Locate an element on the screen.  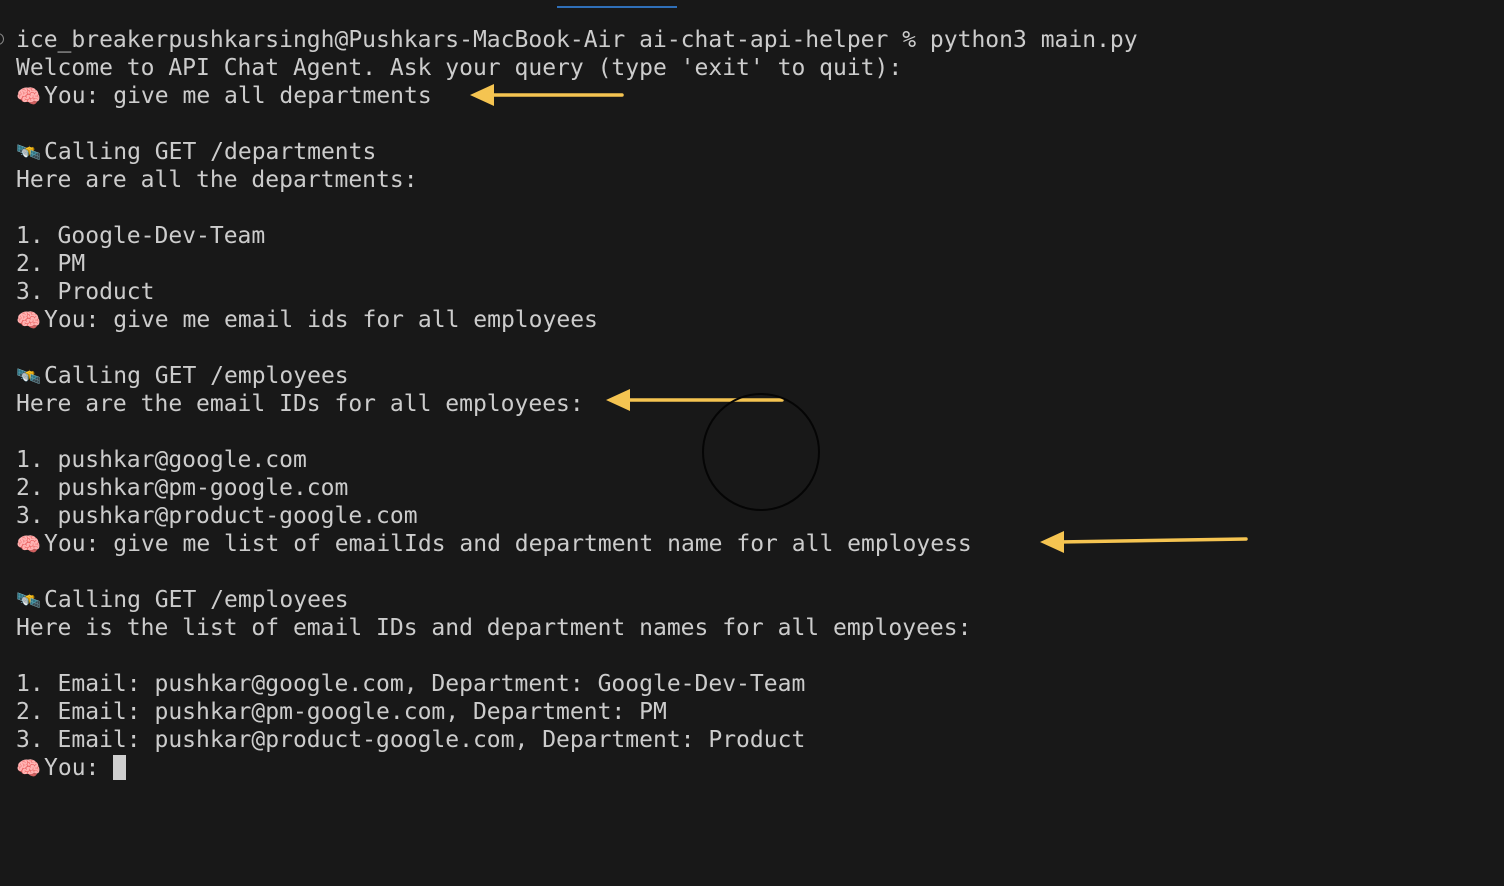
active-prompt: 🧠 You: is located at coordinates (71, 768).